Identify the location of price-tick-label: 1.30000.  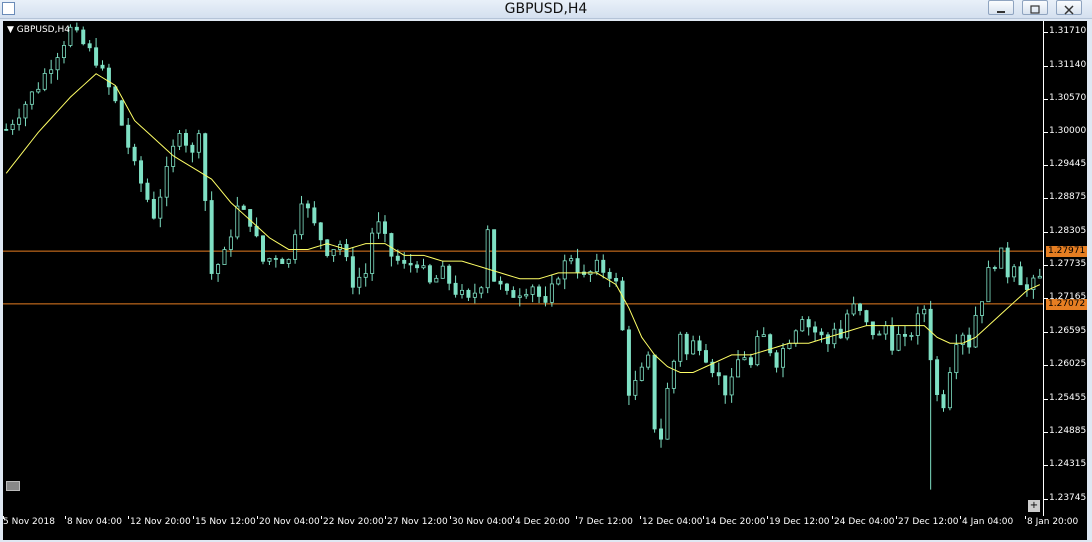
(1068, 131).